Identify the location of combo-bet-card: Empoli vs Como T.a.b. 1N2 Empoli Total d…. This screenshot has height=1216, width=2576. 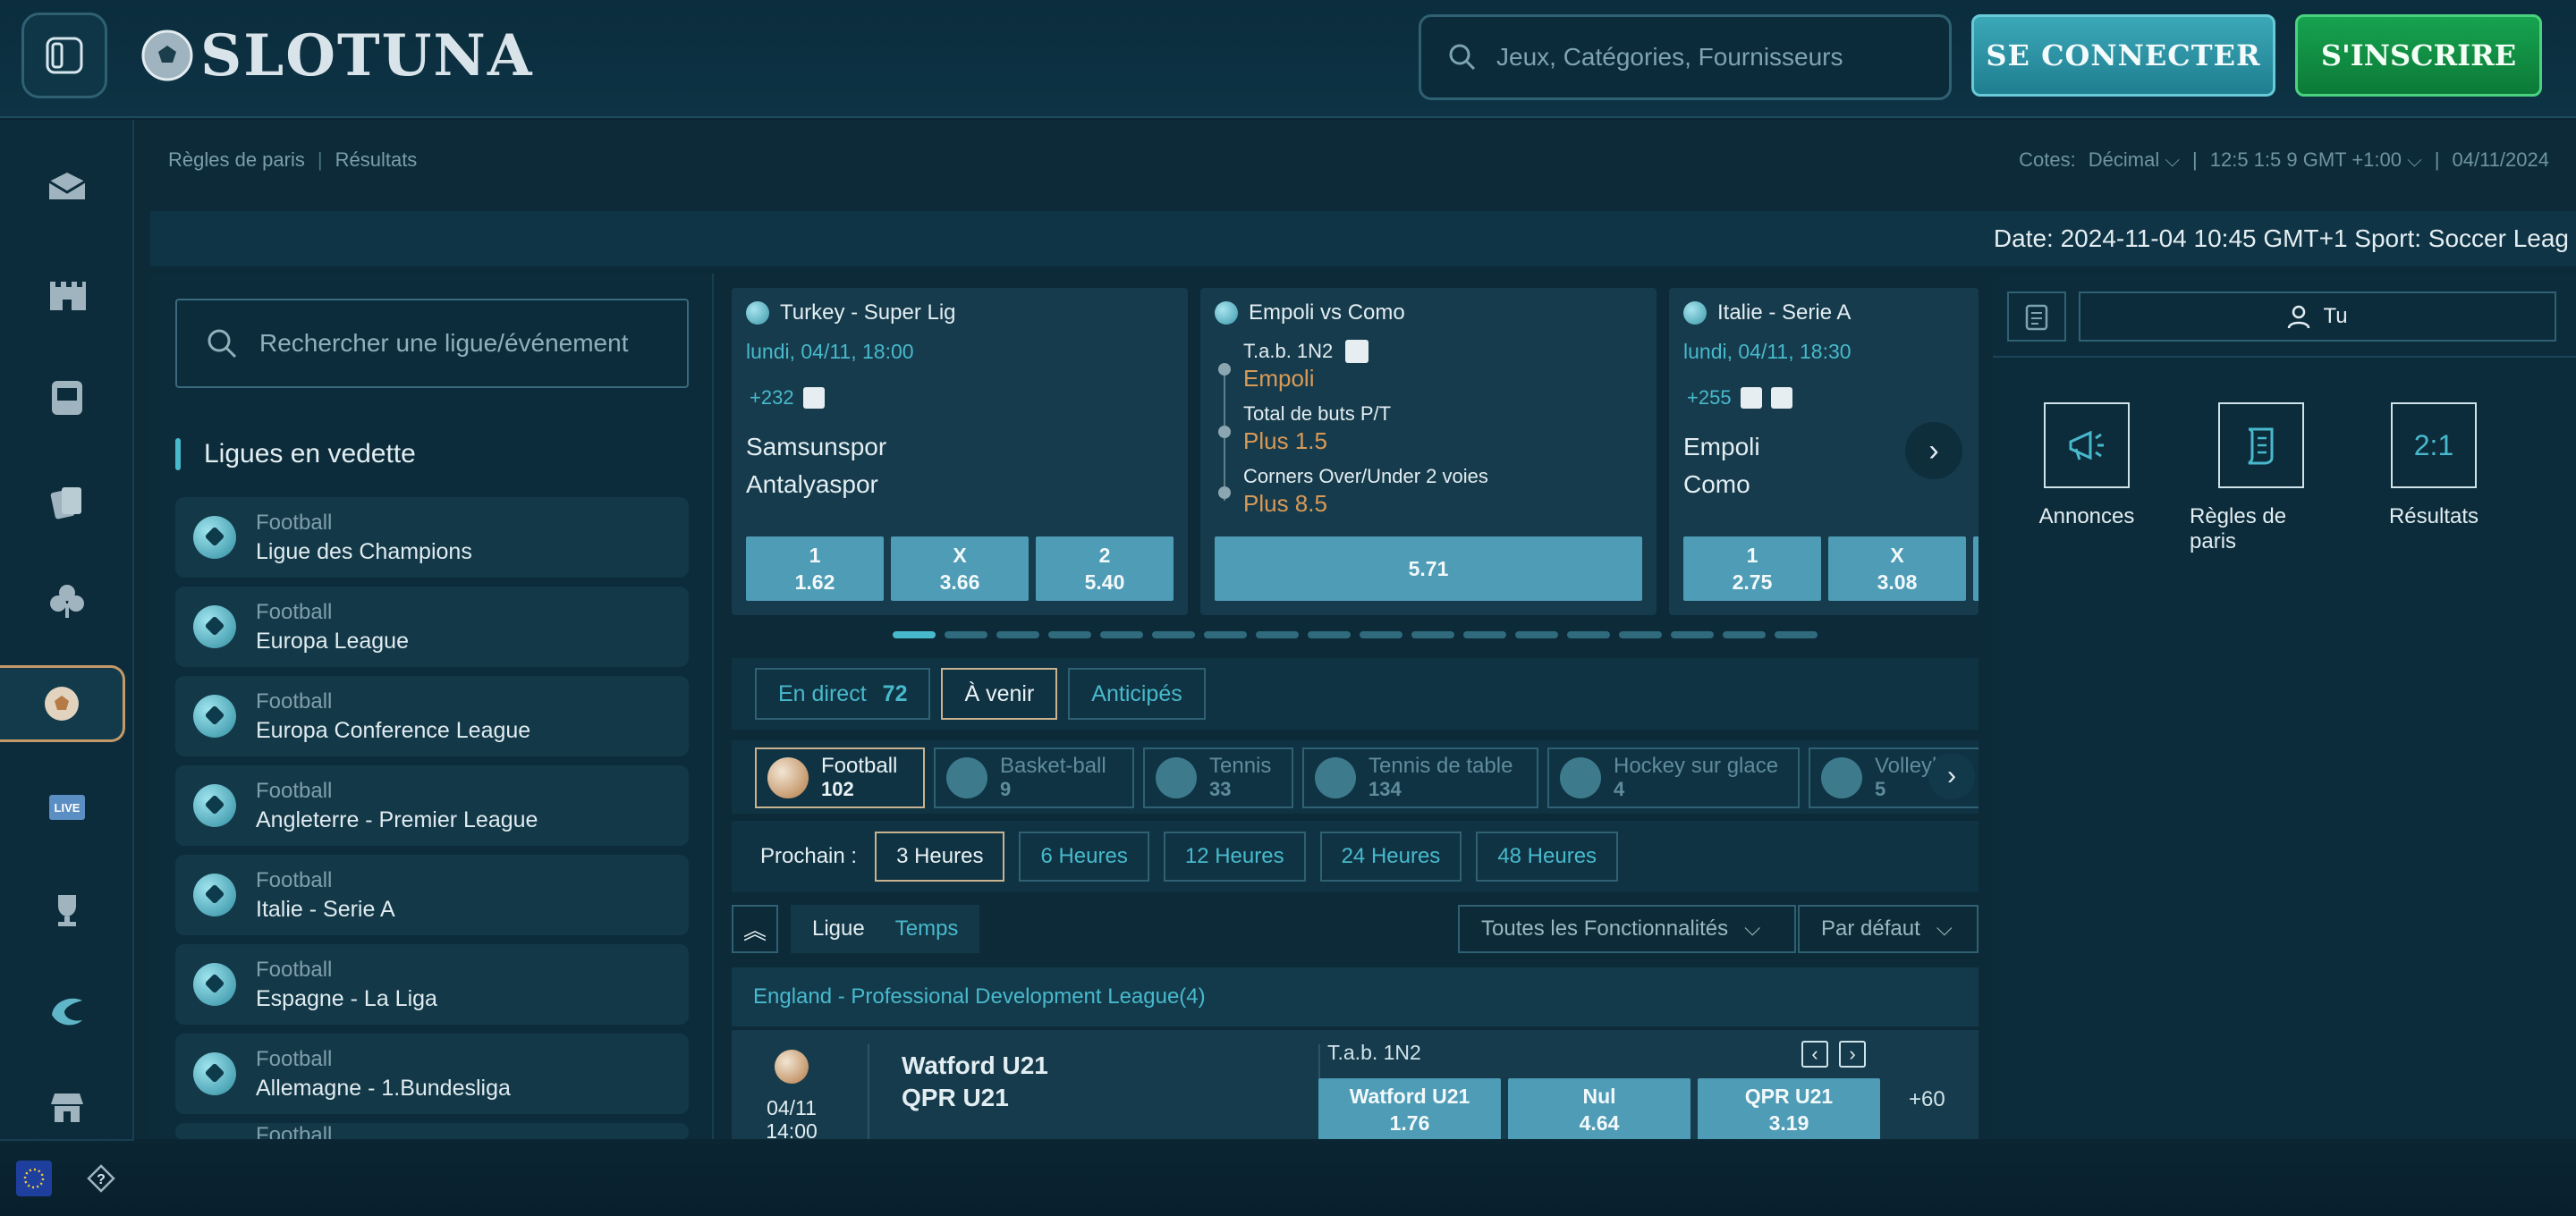
(1428, 452).